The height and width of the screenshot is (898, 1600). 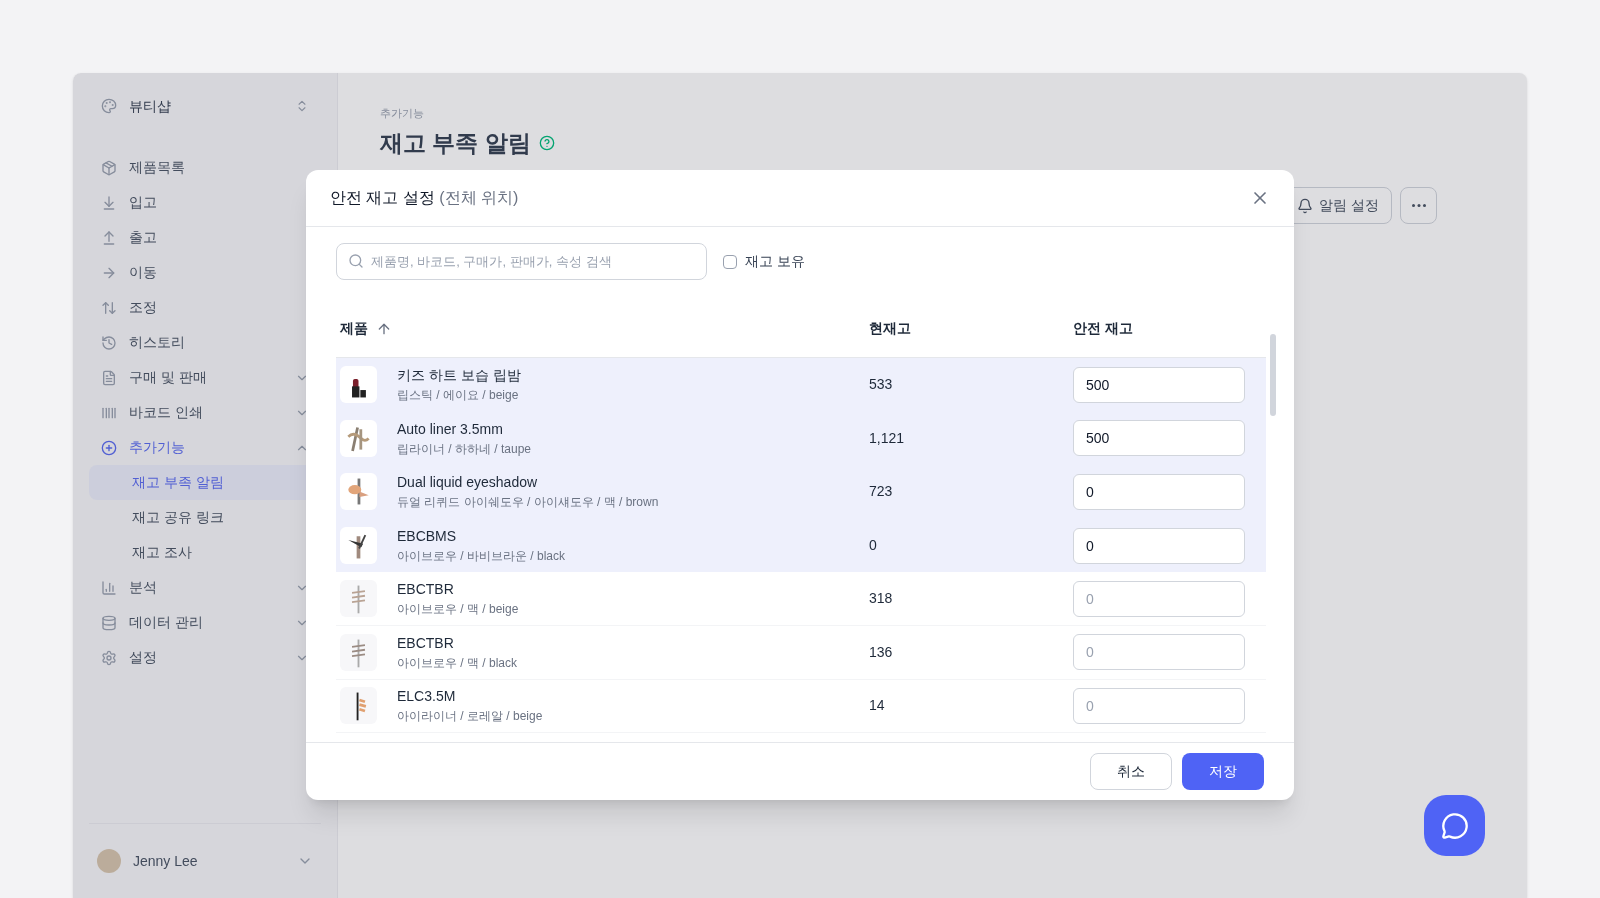 I want to click on sidebar-item: 분석, so click(x=205, y=587).